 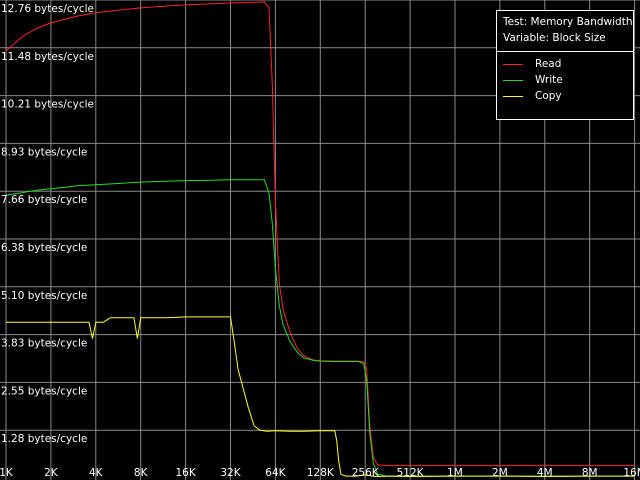 What do you see at coordinates (554, 38) in the screenshot?
I see `legend-variable-label: Variable: Block Size` at bounding box center [554, 38].